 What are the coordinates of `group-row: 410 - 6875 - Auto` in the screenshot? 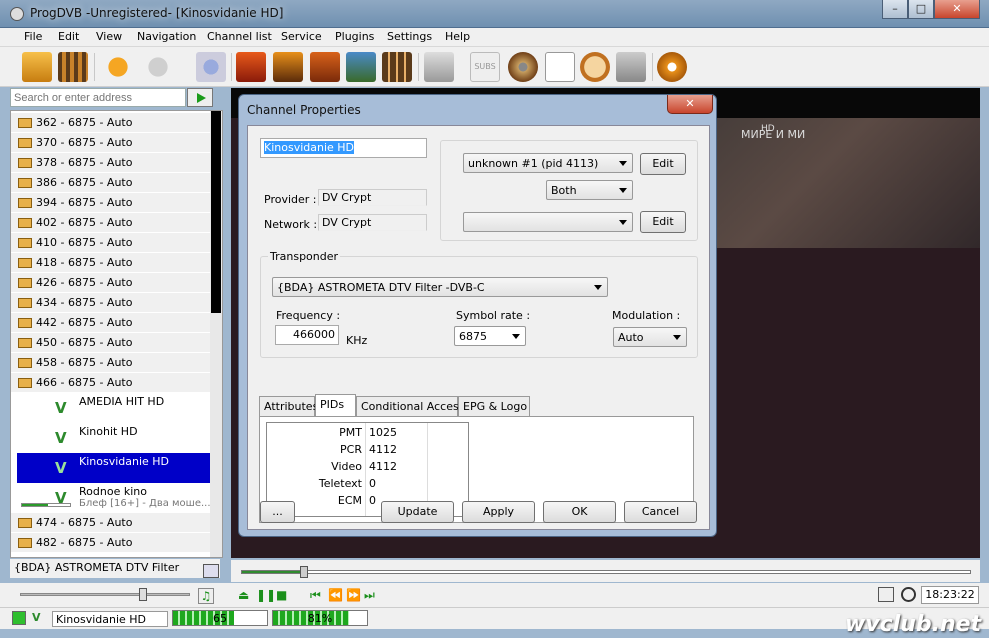 It's located at (110, 243).